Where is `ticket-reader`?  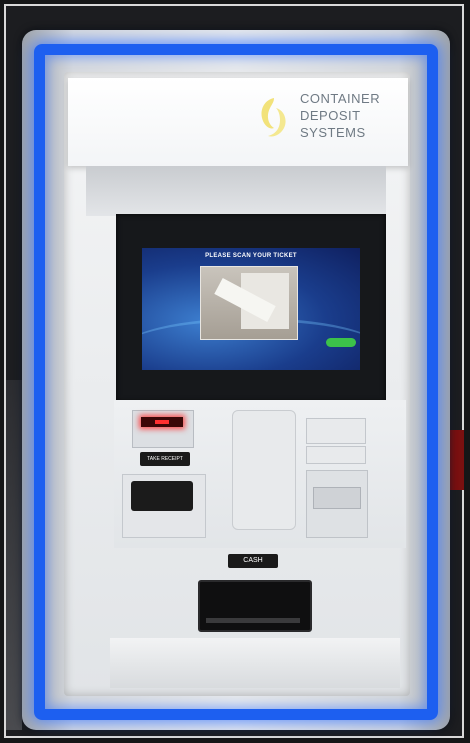 ticket-reader is located at coordinates (164, 506).